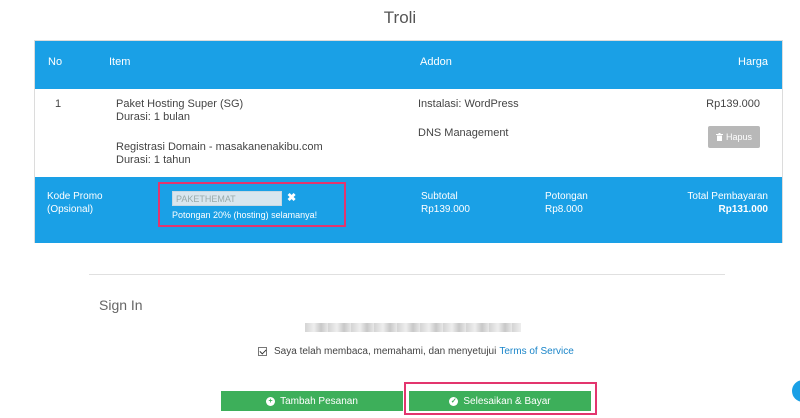 This screenshot has width=800, height=418. I want to click on subtotal-value: Rp139.000, so click(445, 209).